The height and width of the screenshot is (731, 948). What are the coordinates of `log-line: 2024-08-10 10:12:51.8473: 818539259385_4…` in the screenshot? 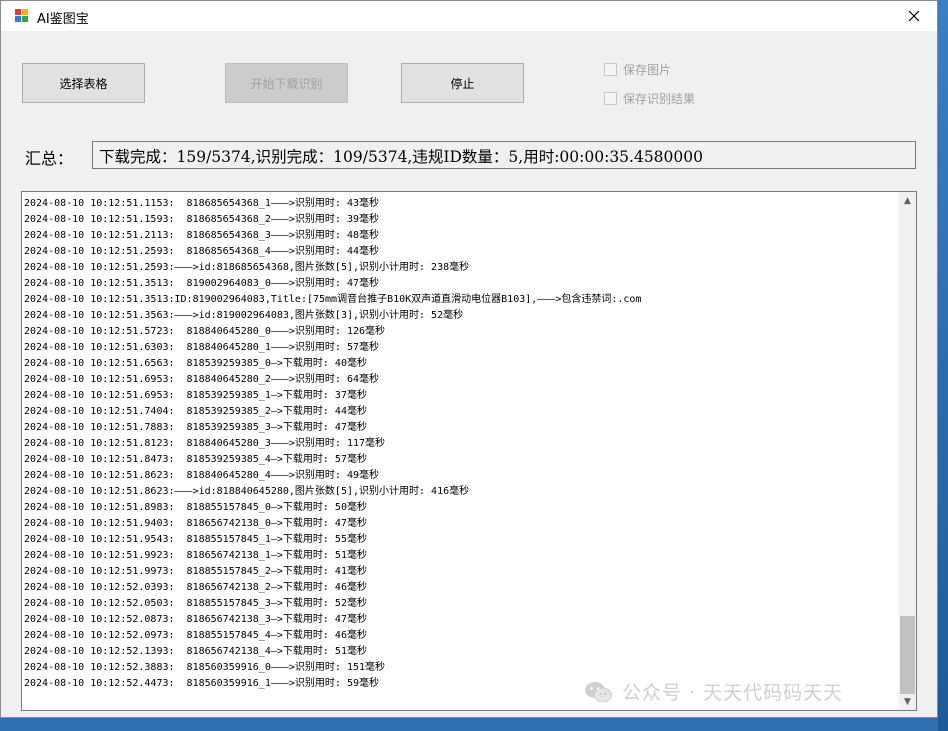 It's located at (195, 459).